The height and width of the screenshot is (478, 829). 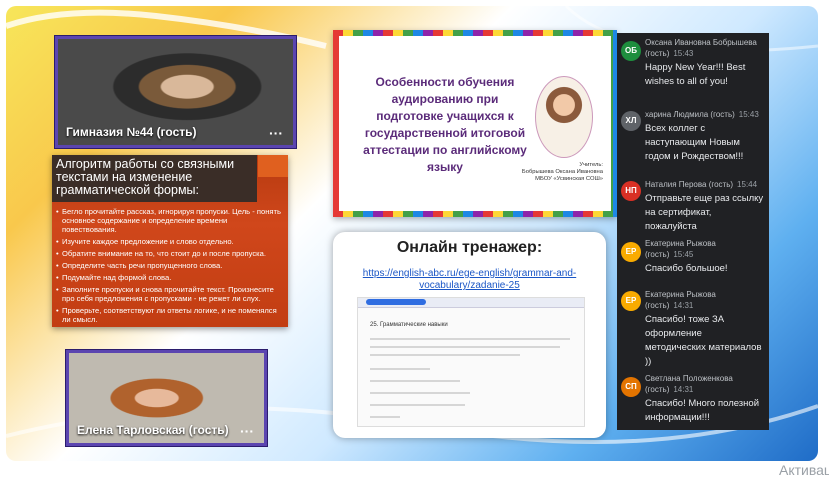 What do you see at coordinates (175, 92) in the screenshot?
I see `participant-tile-1: Гимназия №44 (гость) ···` at bounding box center [175, 92].